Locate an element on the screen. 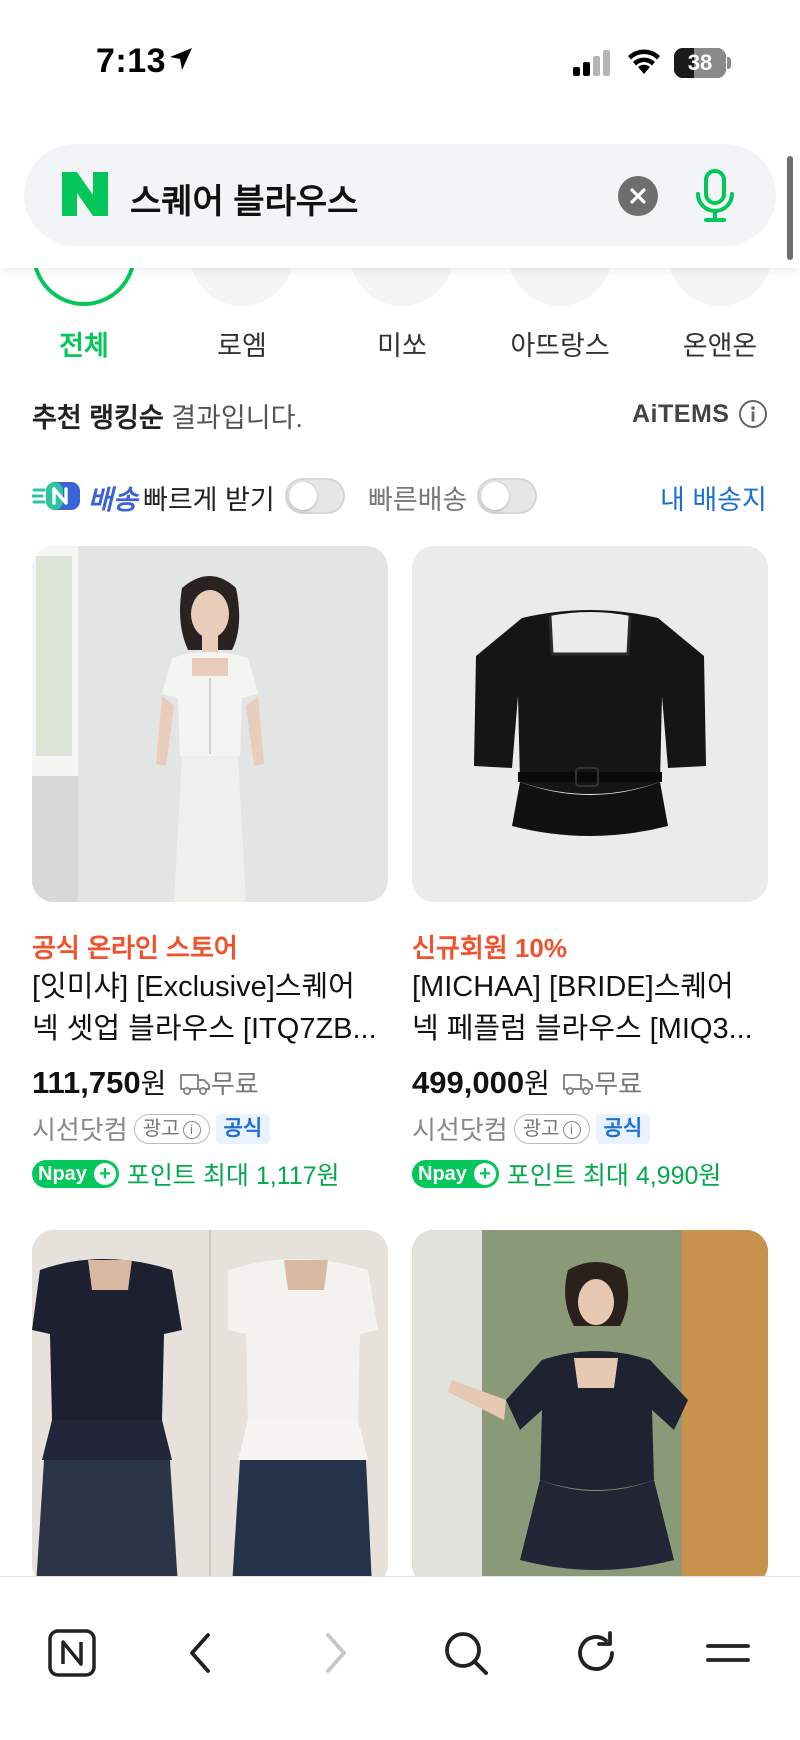 The width and height of the screenshot is (800, 1740). sort-order-label: 추천 랭킹순 is located at coordinates (98, 418).